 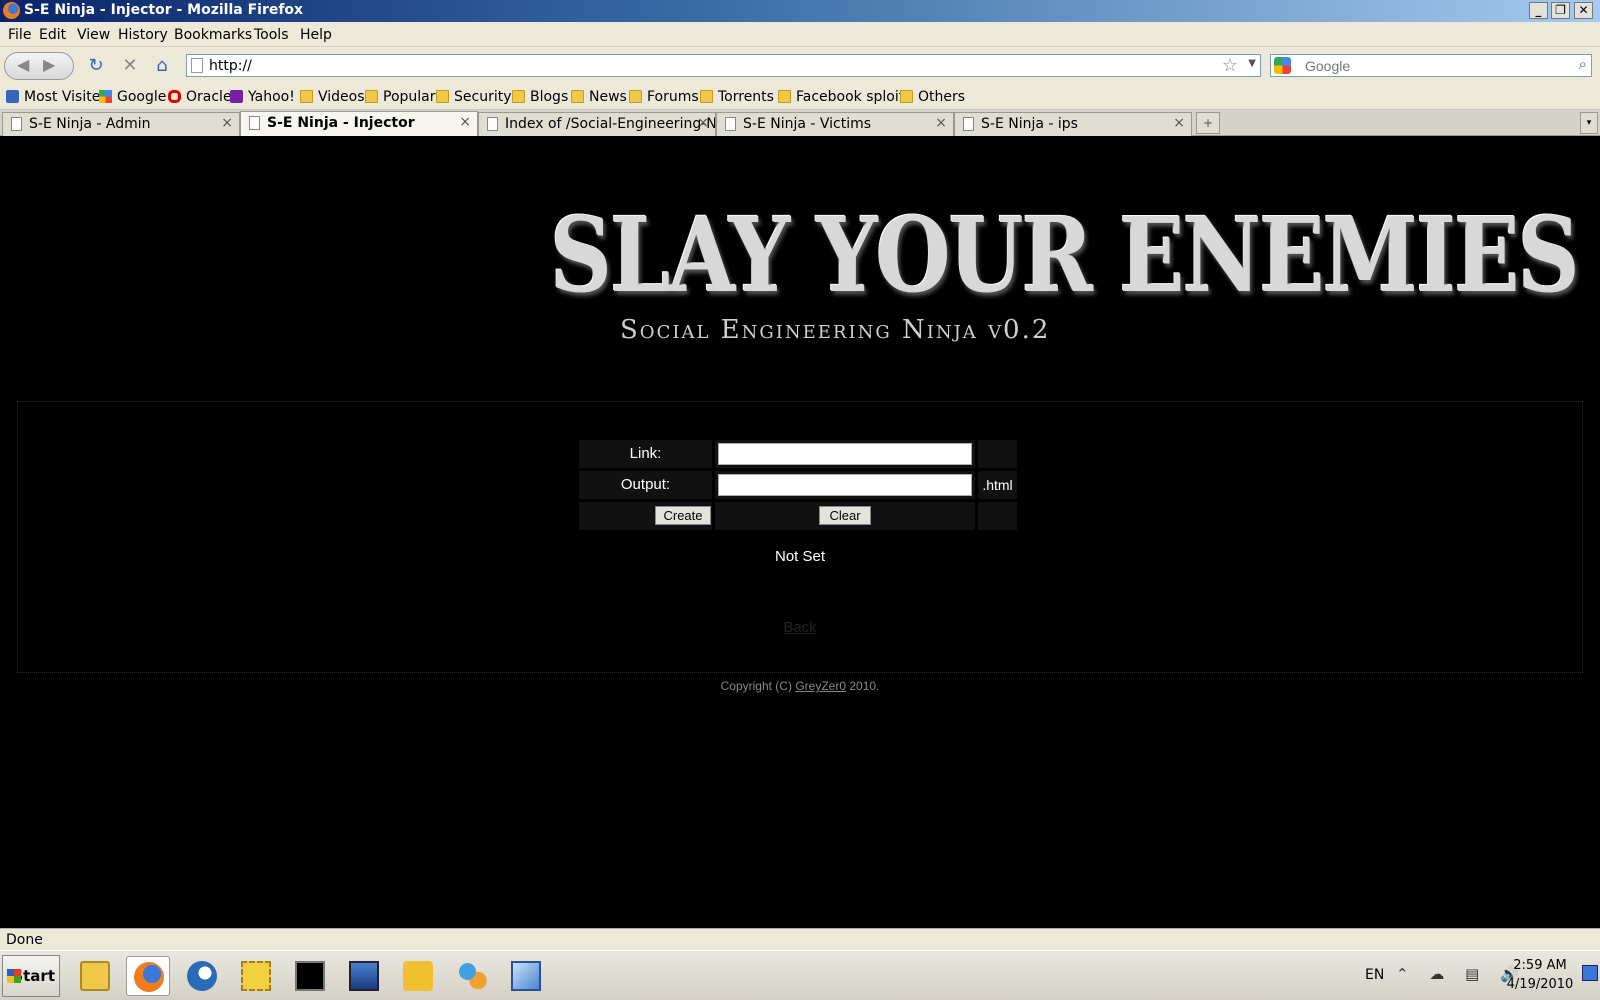 I want to click on status-text: Done, so click(x=24, y=940).